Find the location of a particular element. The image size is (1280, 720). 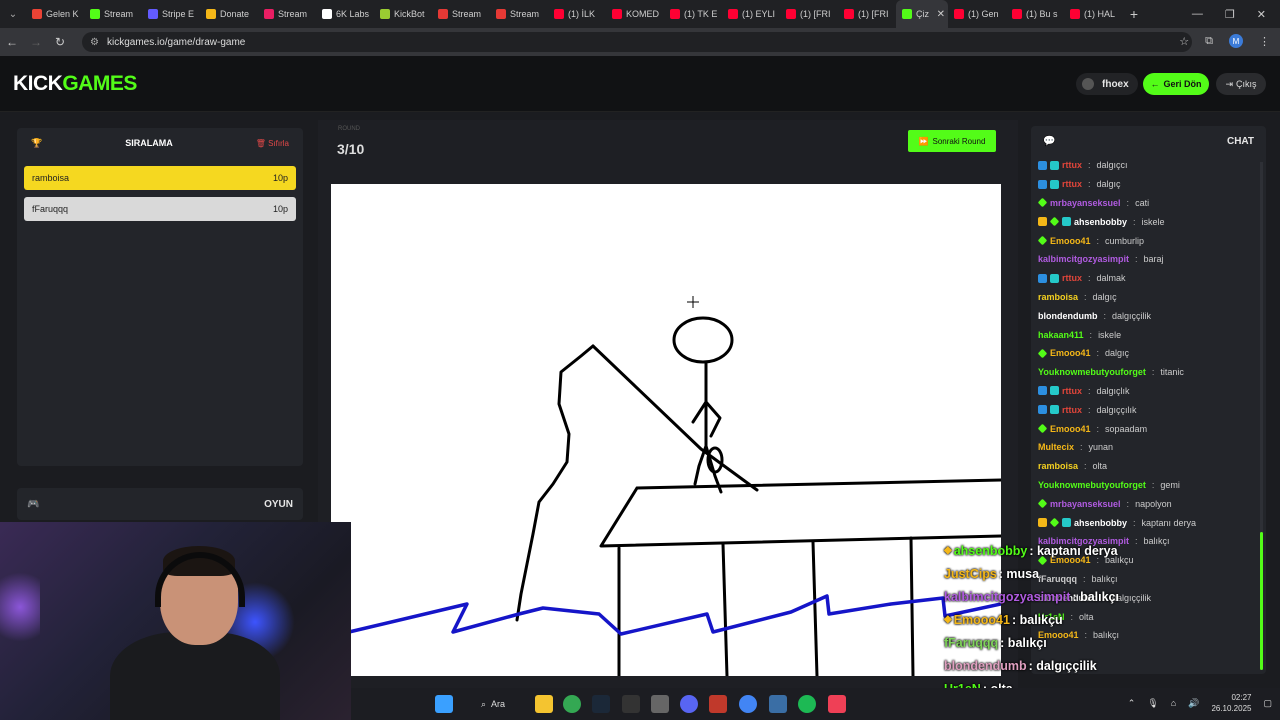

browser-tab: KOMED is located at coordinates (635, 14).